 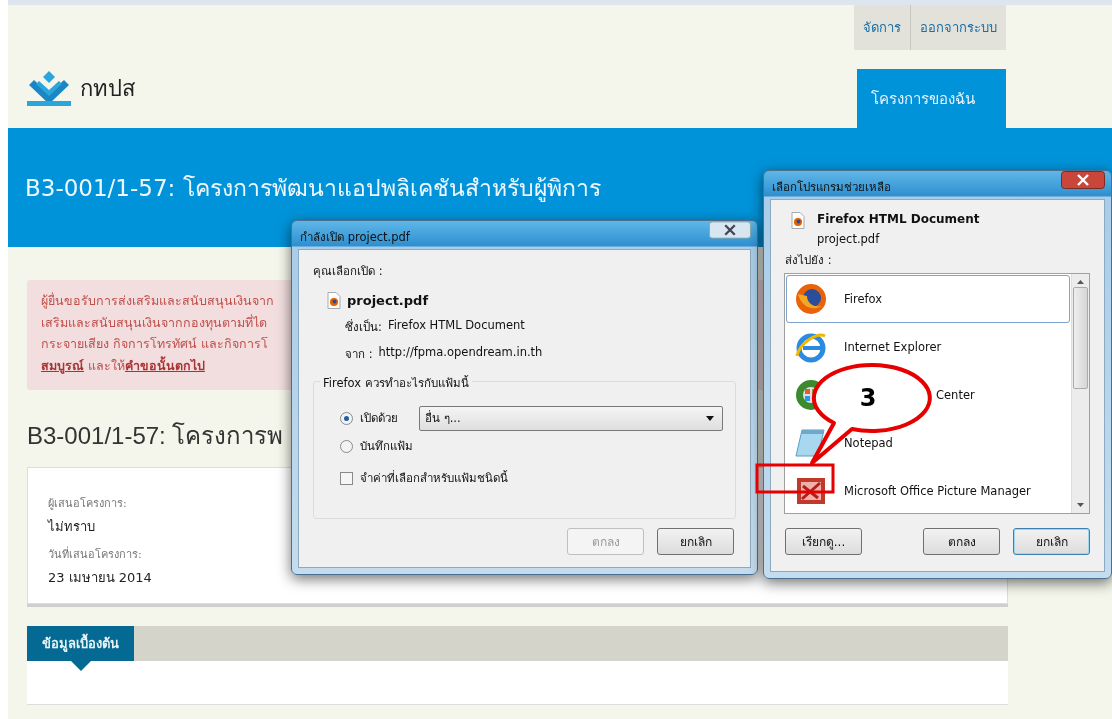 What do you see at coordinates (434, 478) in the screenshot?
I see `checkbox-label: จำค่าที่เลือกสำหรับแฟ้มชนิดนี้` at bounding box center [434, 478].